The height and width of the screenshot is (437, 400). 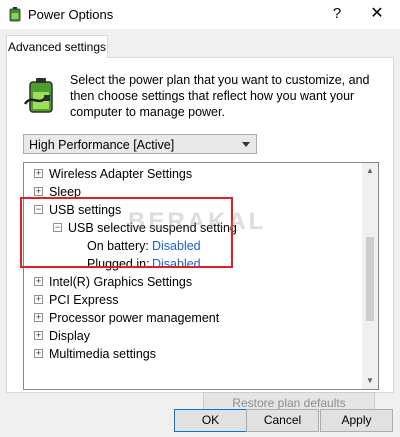 I want to click on tree-row-label: Intel(R) Graphics Settings, so click(x=121, y=282).